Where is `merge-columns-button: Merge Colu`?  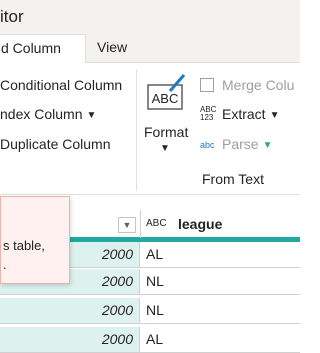
merge-columns-button: Merge Colu is located at coordinates (247, 85).